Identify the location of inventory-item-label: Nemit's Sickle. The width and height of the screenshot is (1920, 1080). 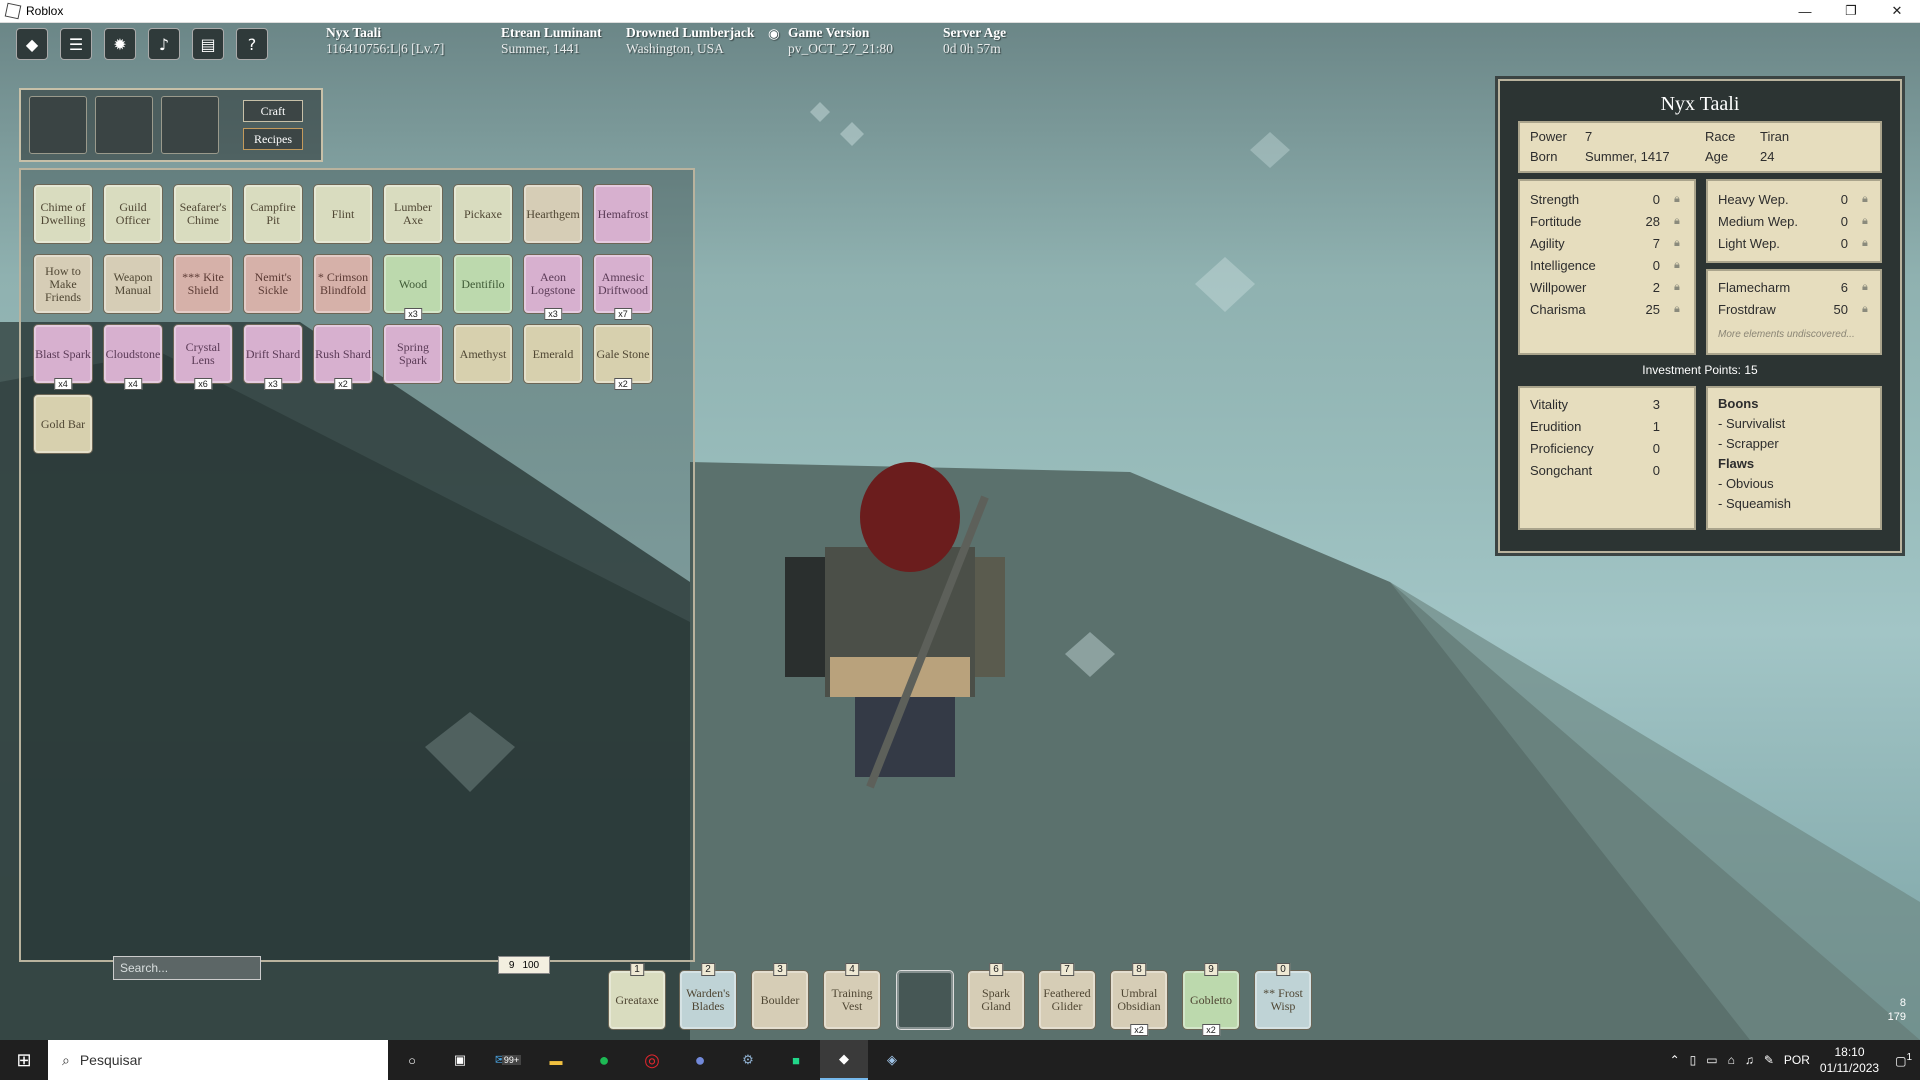
(273, 283).